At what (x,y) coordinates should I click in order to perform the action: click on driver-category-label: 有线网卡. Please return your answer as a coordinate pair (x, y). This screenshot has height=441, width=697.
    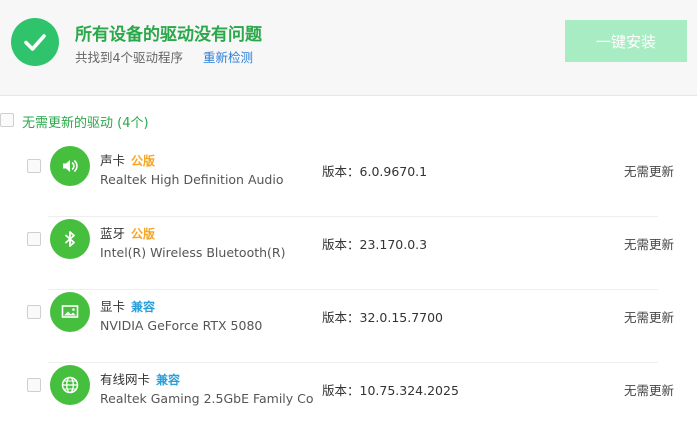
    Looking at the image, I should click on (125, 379).